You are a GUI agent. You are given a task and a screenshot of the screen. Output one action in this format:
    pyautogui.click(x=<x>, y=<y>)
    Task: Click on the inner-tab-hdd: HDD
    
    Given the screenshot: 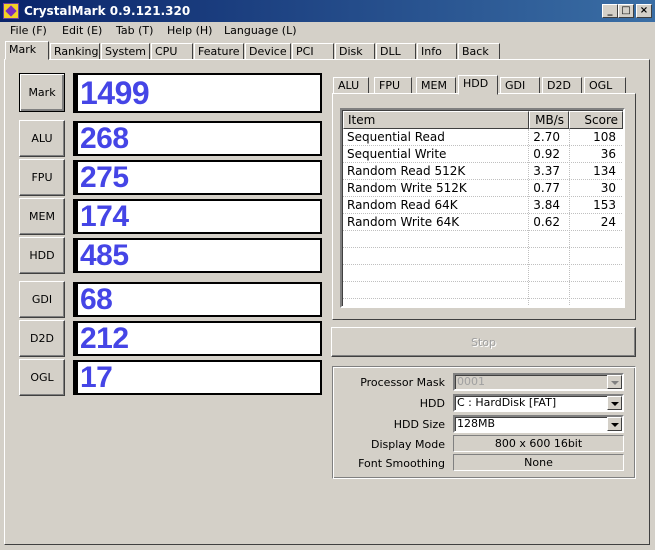 What is the action you would take?
    pyautogui.click(x=478, y=85)
    